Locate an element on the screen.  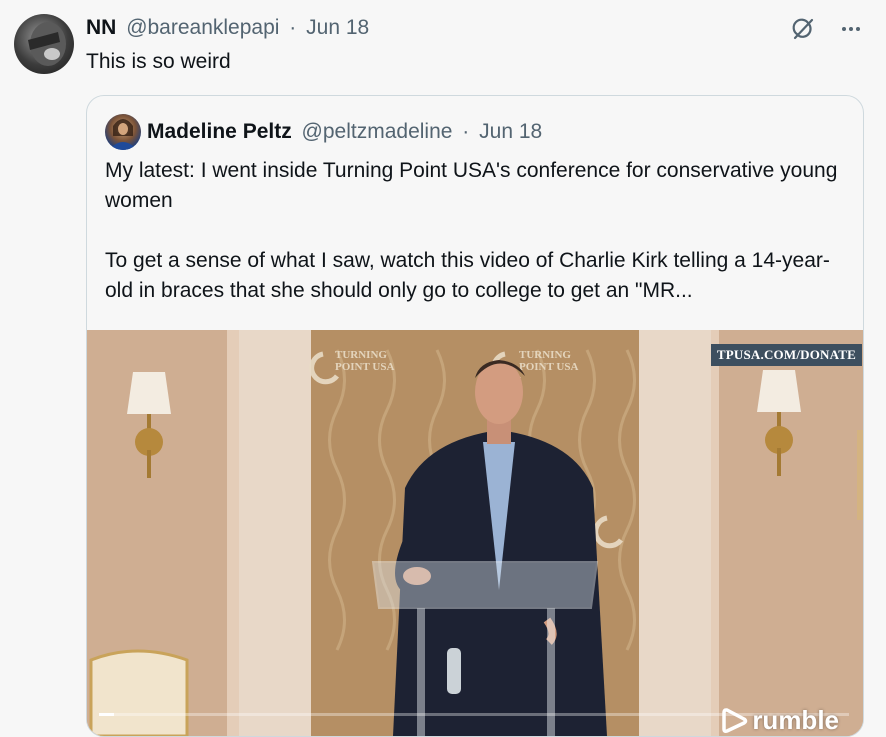
more-horizontal-icon is located at coordinates (851, 29).